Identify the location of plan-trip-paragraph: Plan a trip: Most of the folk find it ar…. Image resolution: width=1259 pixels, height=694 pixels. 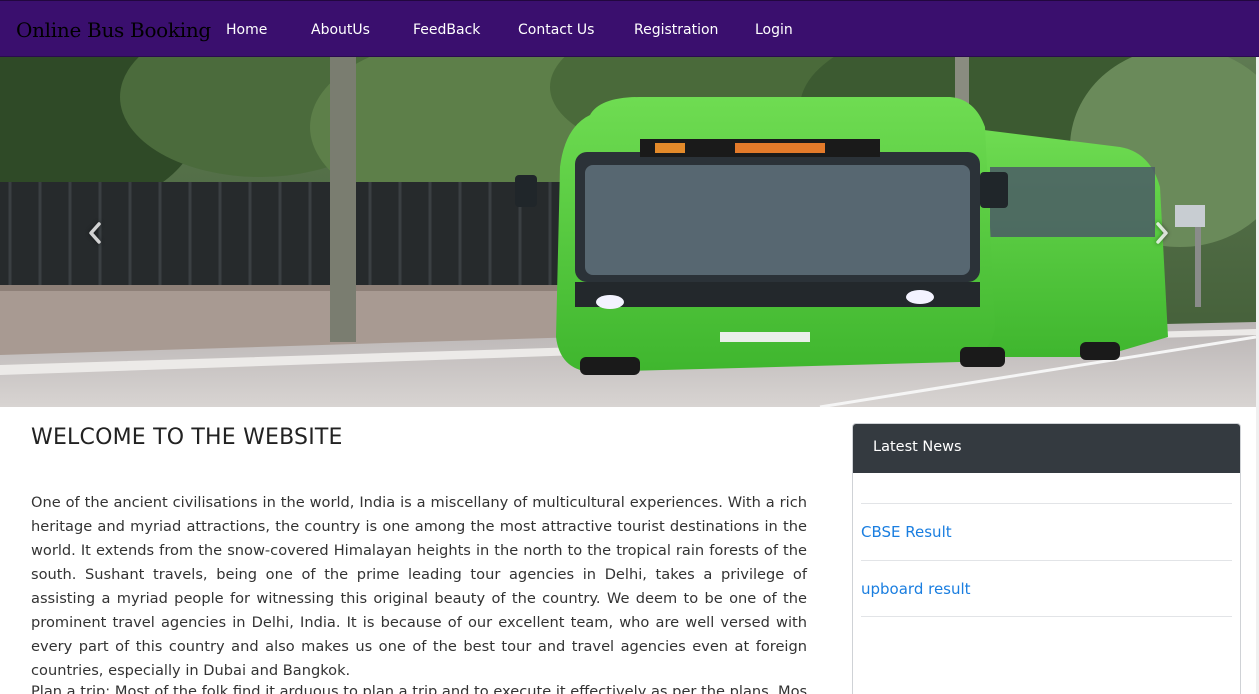
(419, 688).